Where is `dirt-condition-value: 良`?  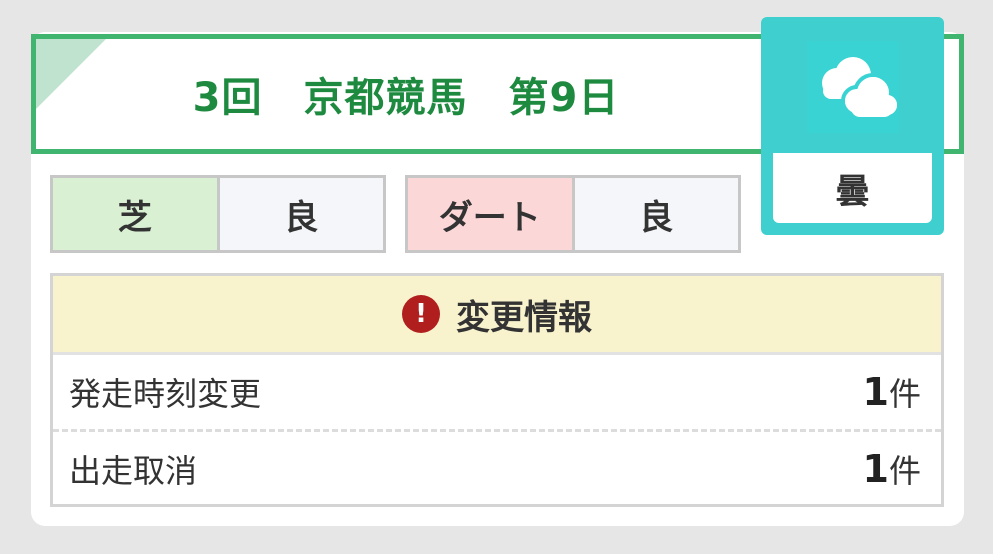
dirt-condition-value: 良 is located at coordinates (654, 214).